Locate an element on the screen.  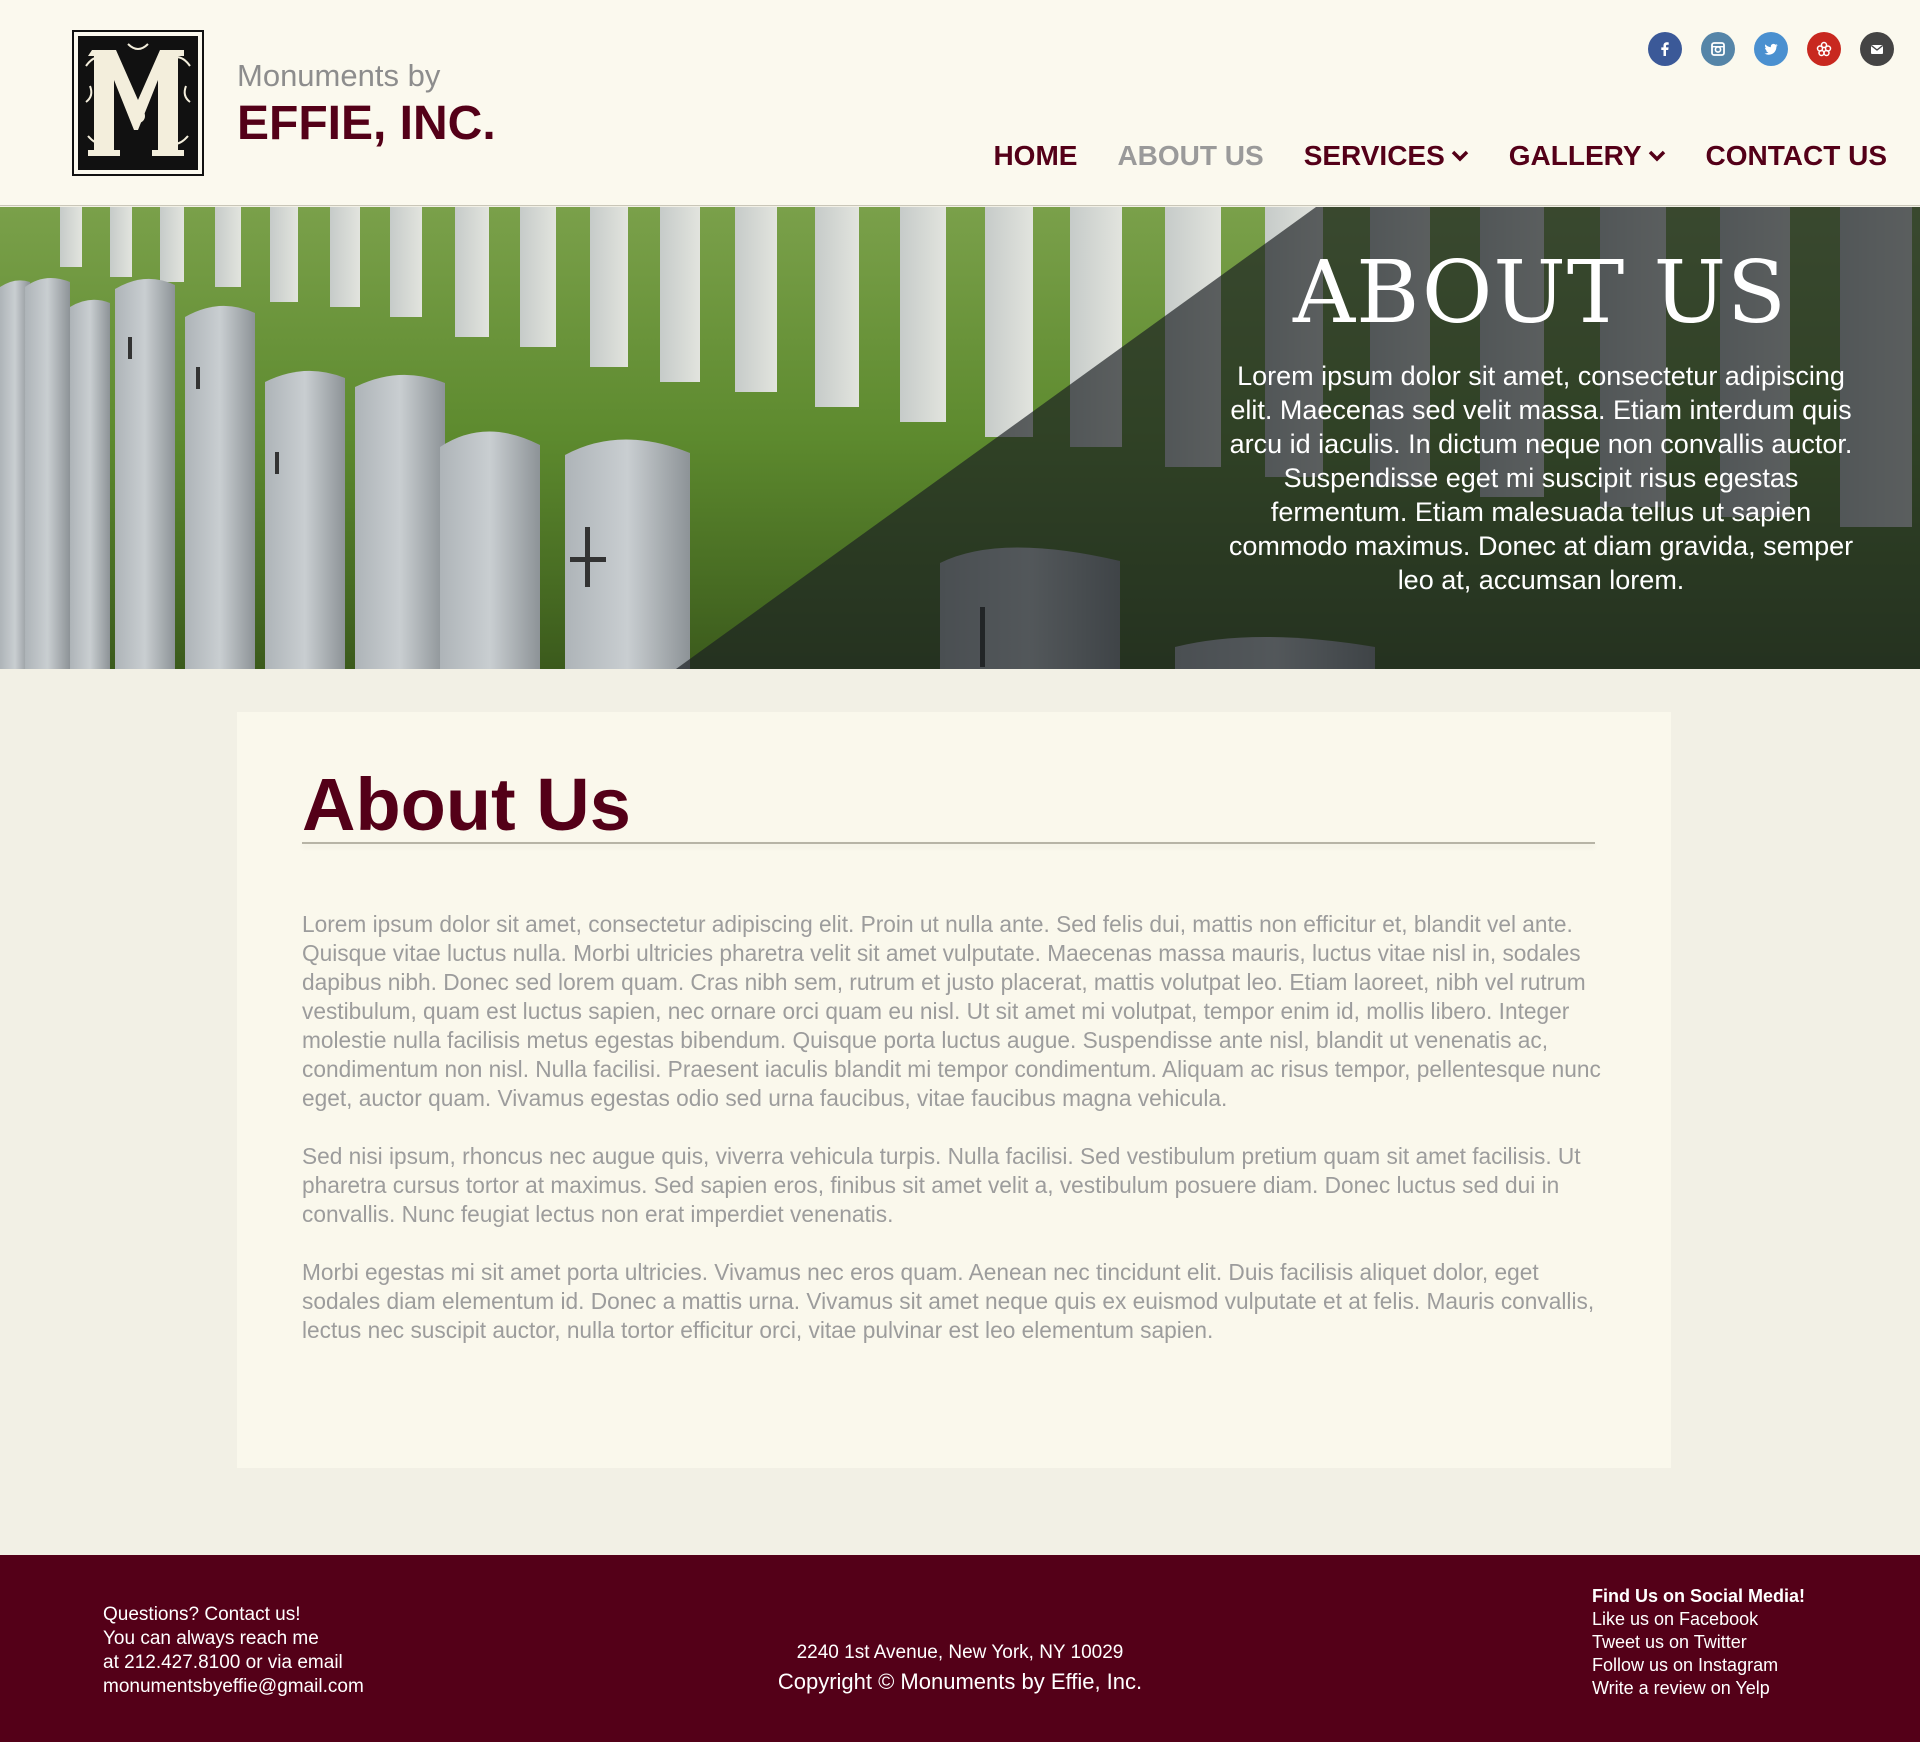
nav-about-label: ABOUT US is located at coordinates (1190, 155).